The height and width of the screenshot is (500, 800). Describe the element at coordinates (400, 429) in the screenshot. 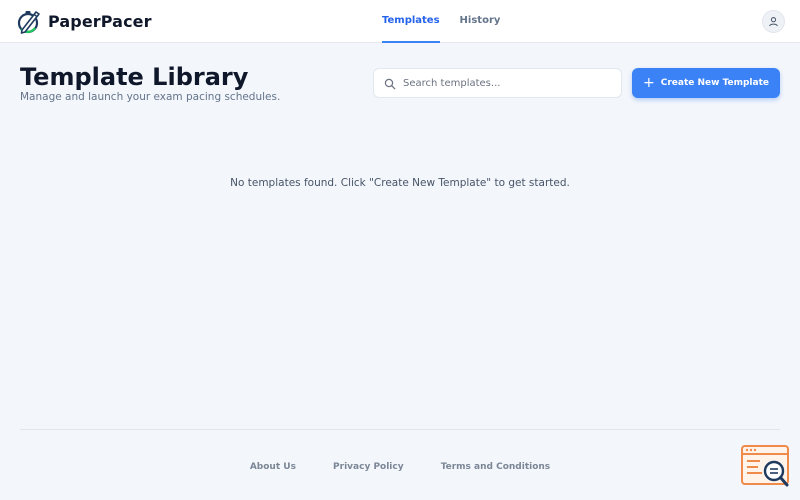

I see `footer-divider` at that location.